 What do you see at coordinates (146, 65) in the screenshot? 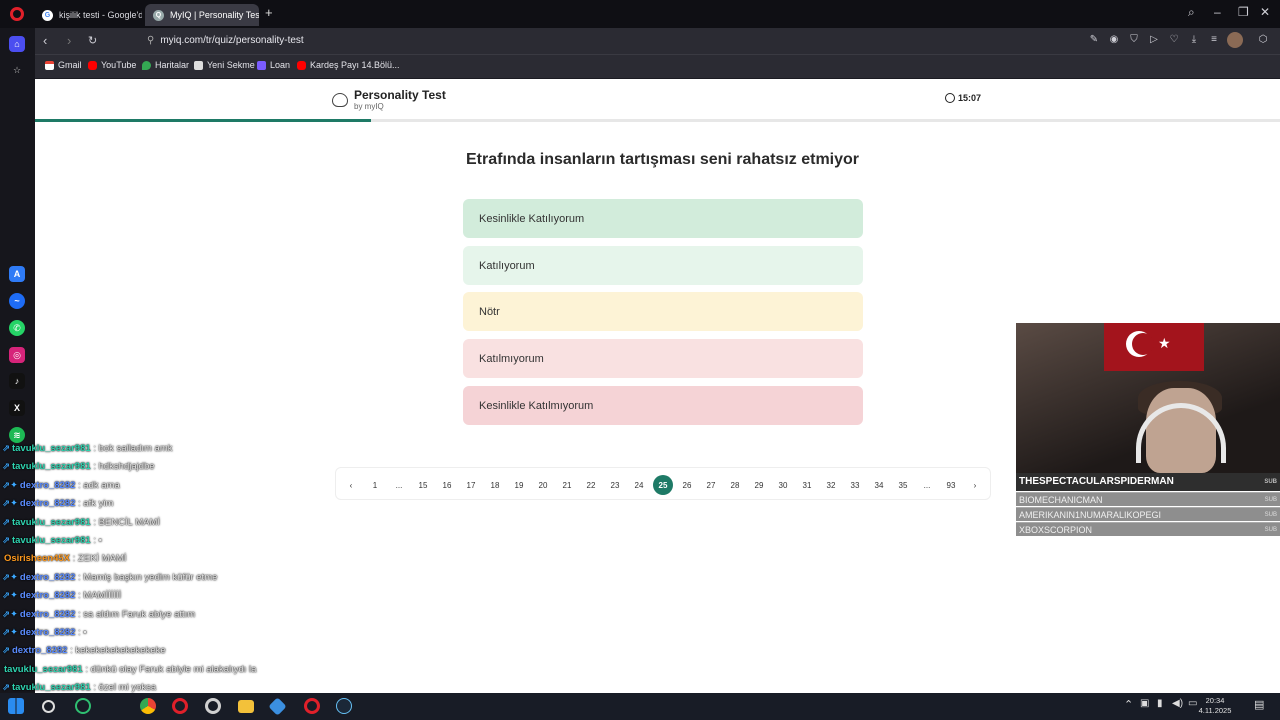
I see `maps-icon` at bounding box center [146, 65].